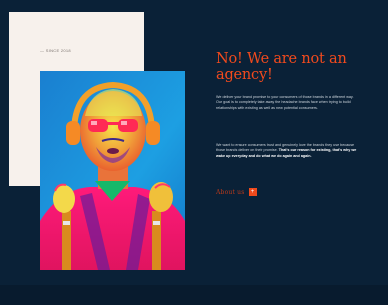 The image size is (388, 305). I want to click on about-us-link: About us +, so click(236, 192).